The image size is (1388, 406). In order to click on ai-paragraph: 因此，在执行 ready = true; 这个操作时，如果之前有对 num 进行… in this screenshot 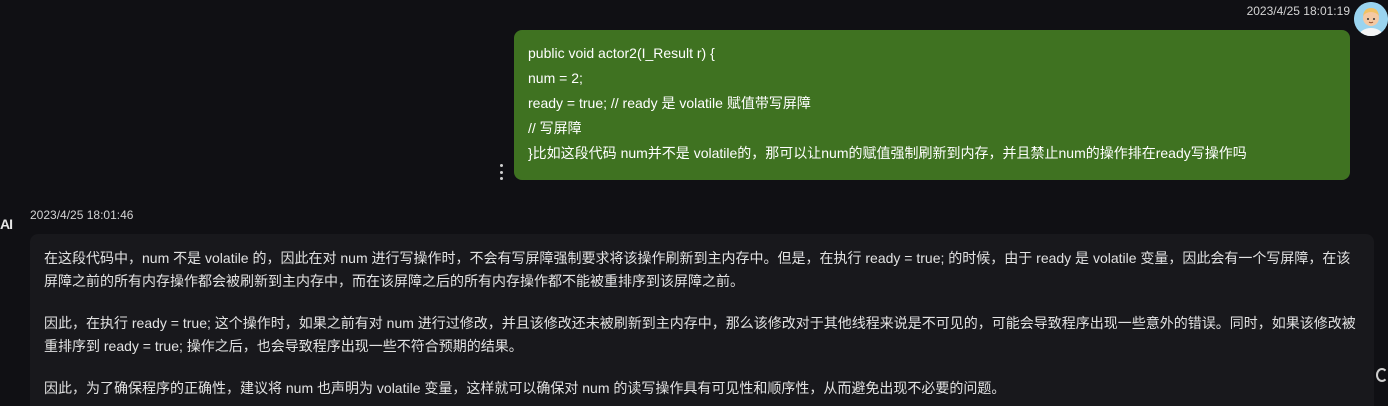, I will do `click(700, 334)`.